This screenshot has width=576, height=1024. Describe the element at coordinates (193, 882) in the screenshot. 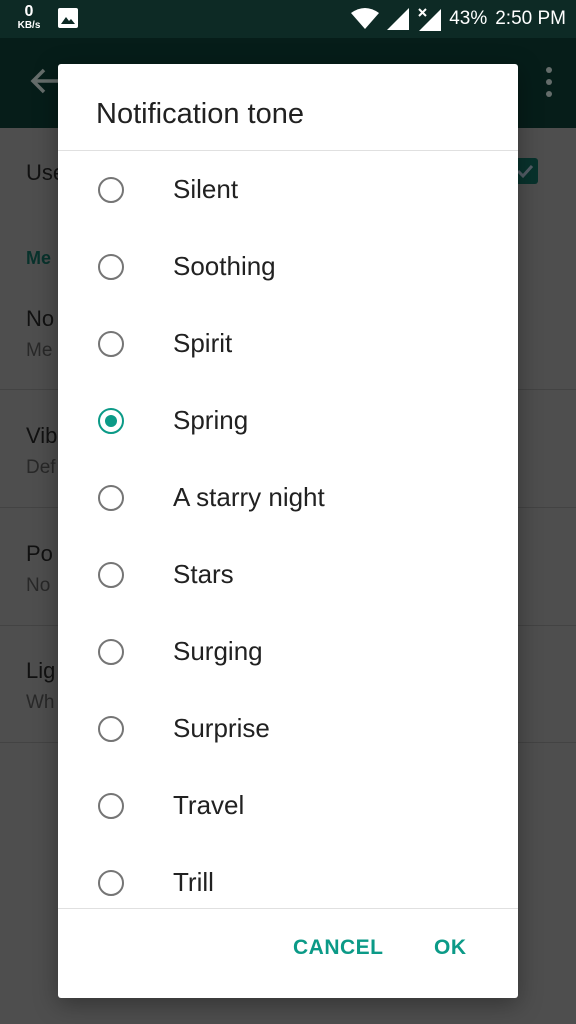

I see `tone-option-label: Trill` at that location.